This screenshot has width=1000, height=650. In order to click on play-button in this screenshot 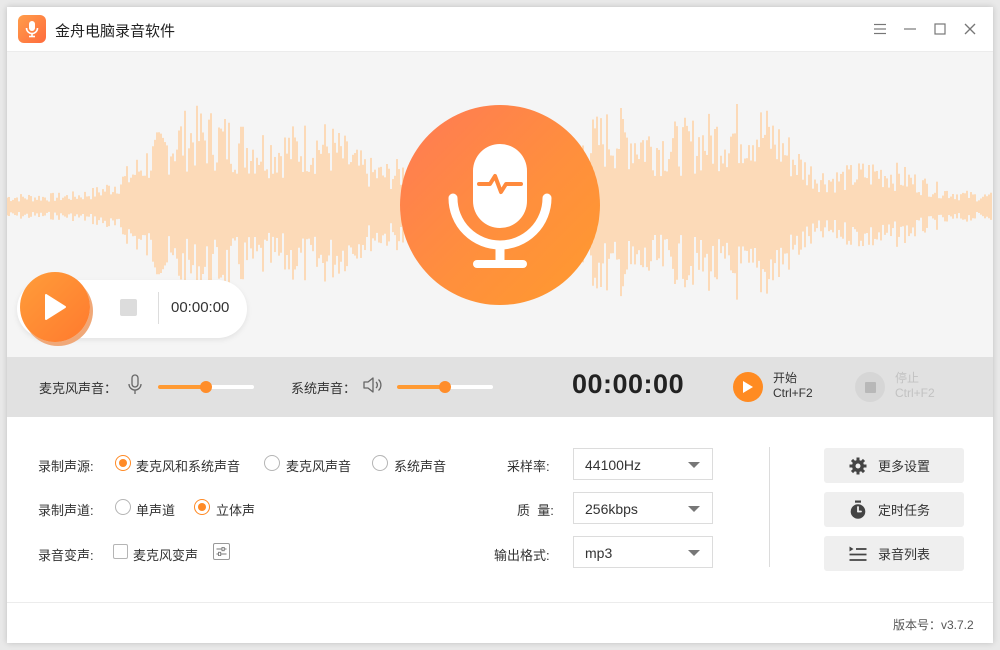, I will do `click(55, 307)`.